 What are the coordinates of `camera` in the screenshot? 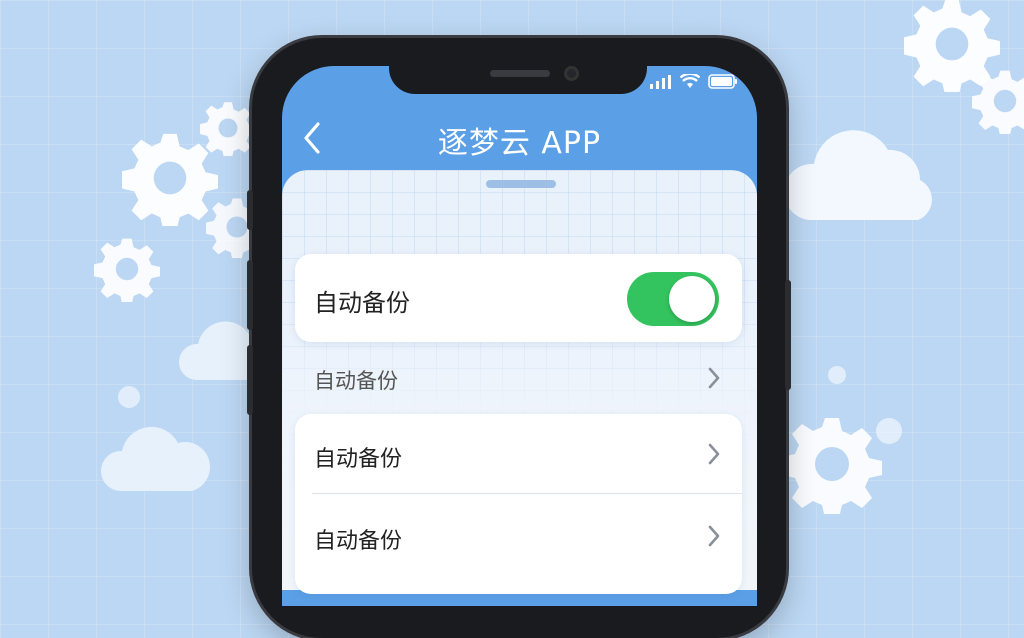 It's located at (571, 73).